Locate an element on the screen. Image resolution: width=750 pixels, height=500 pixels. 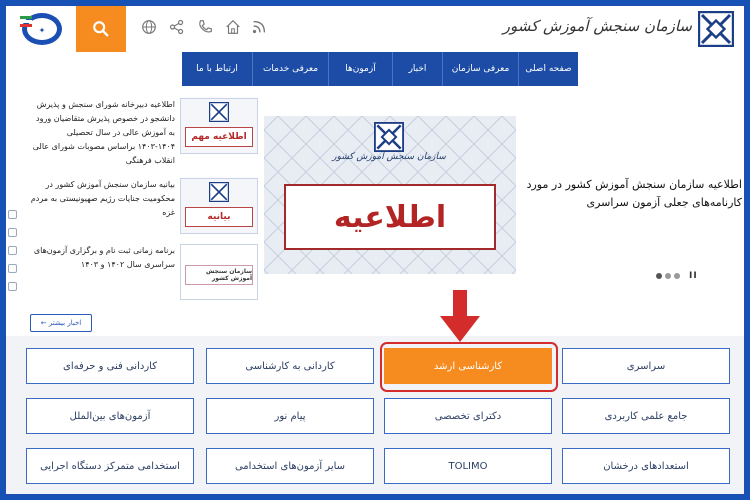
search-icon is located at coordinates (101, 29).